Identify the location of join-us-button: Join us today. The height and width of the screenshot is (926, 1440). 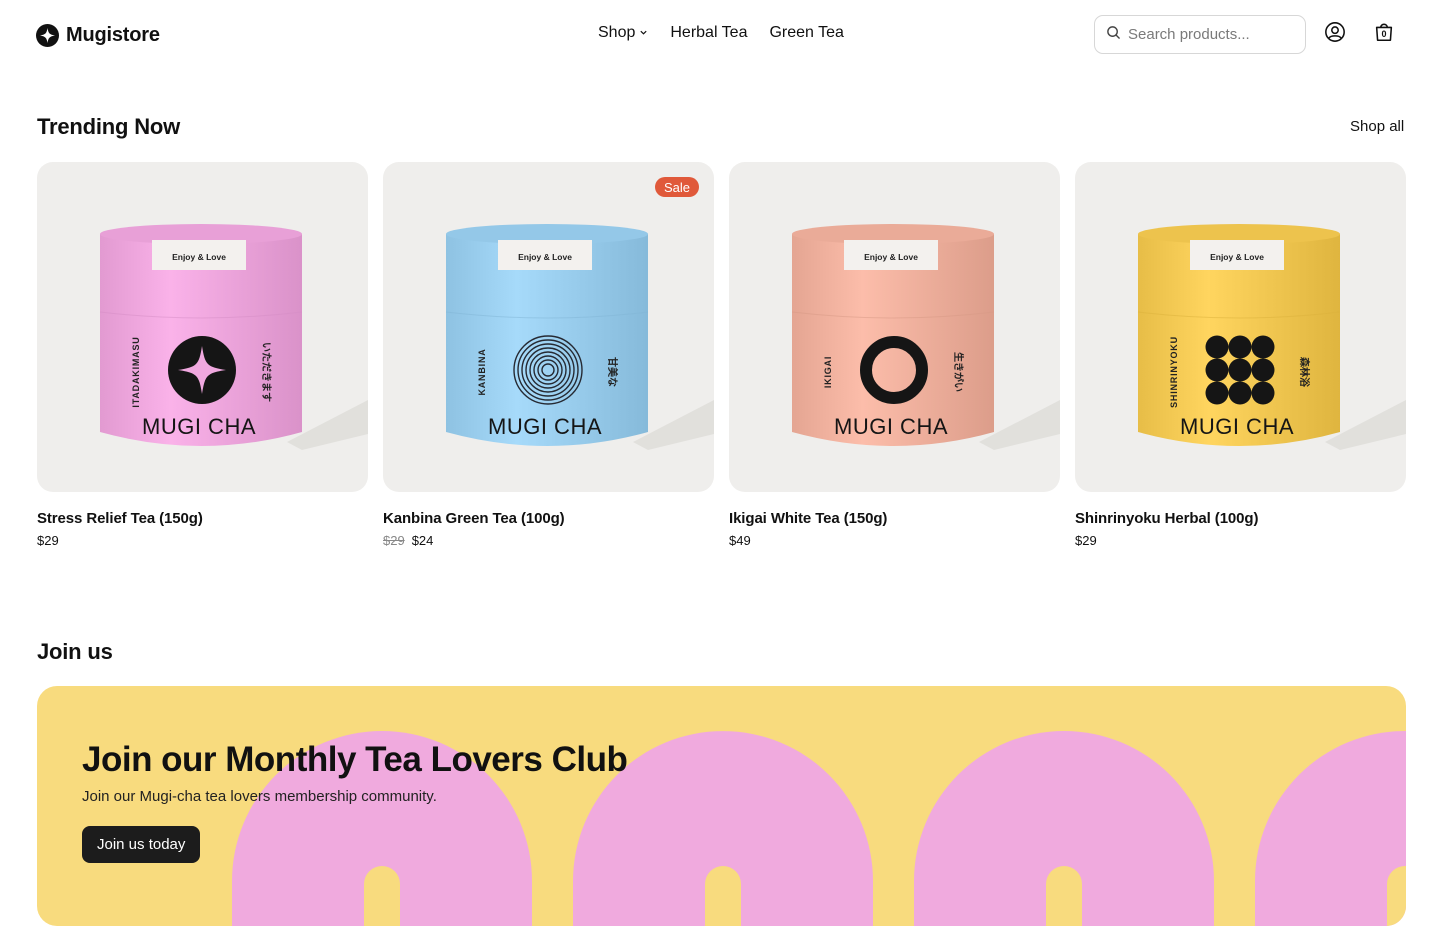
(141, 844).